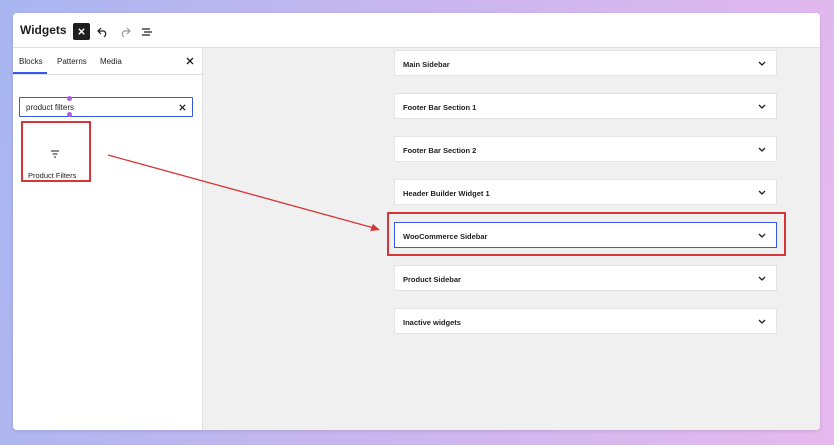 This screenshot has width=834, height=445. Describe the element at coordinates (69, 114) in the screenshot. I see `selection-handle-end` at that location.